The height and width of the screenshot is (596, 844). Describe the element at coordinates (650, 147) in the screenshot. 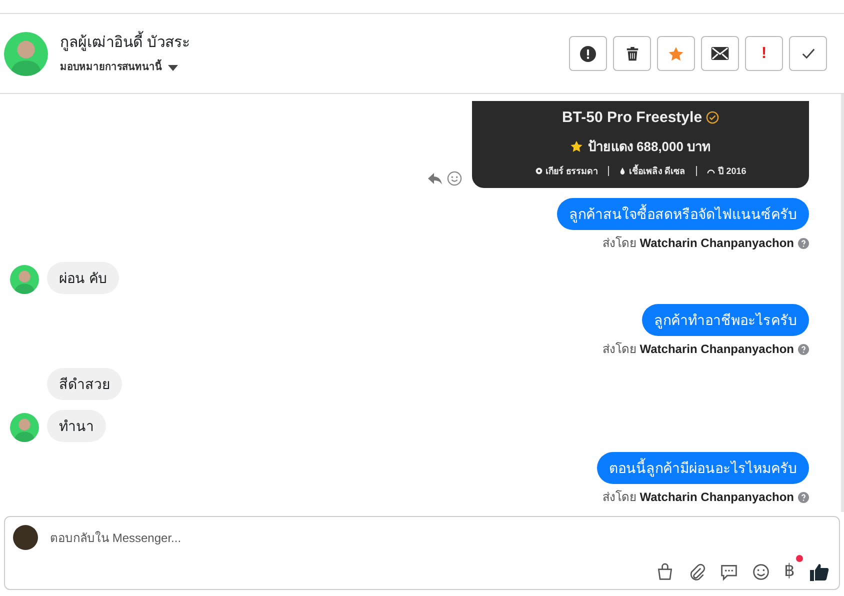

I see `card-price: ป้ายแดง 688,000 บาท` at that location.